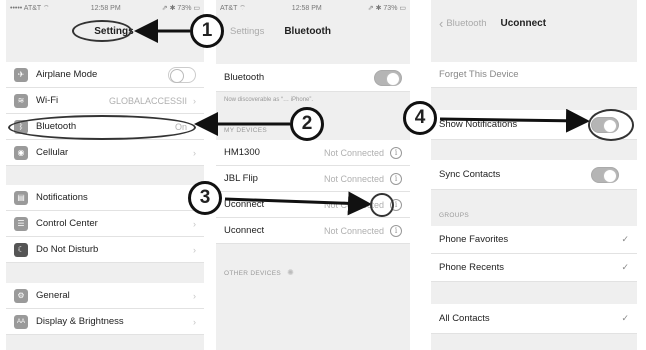 The height and width of the screenshot is (350, 646). What do you see at coordinates (252, 273) in the screenshot?
I see `other-devices-label: OTHER DEVICES` at bounding box center [252, 273].